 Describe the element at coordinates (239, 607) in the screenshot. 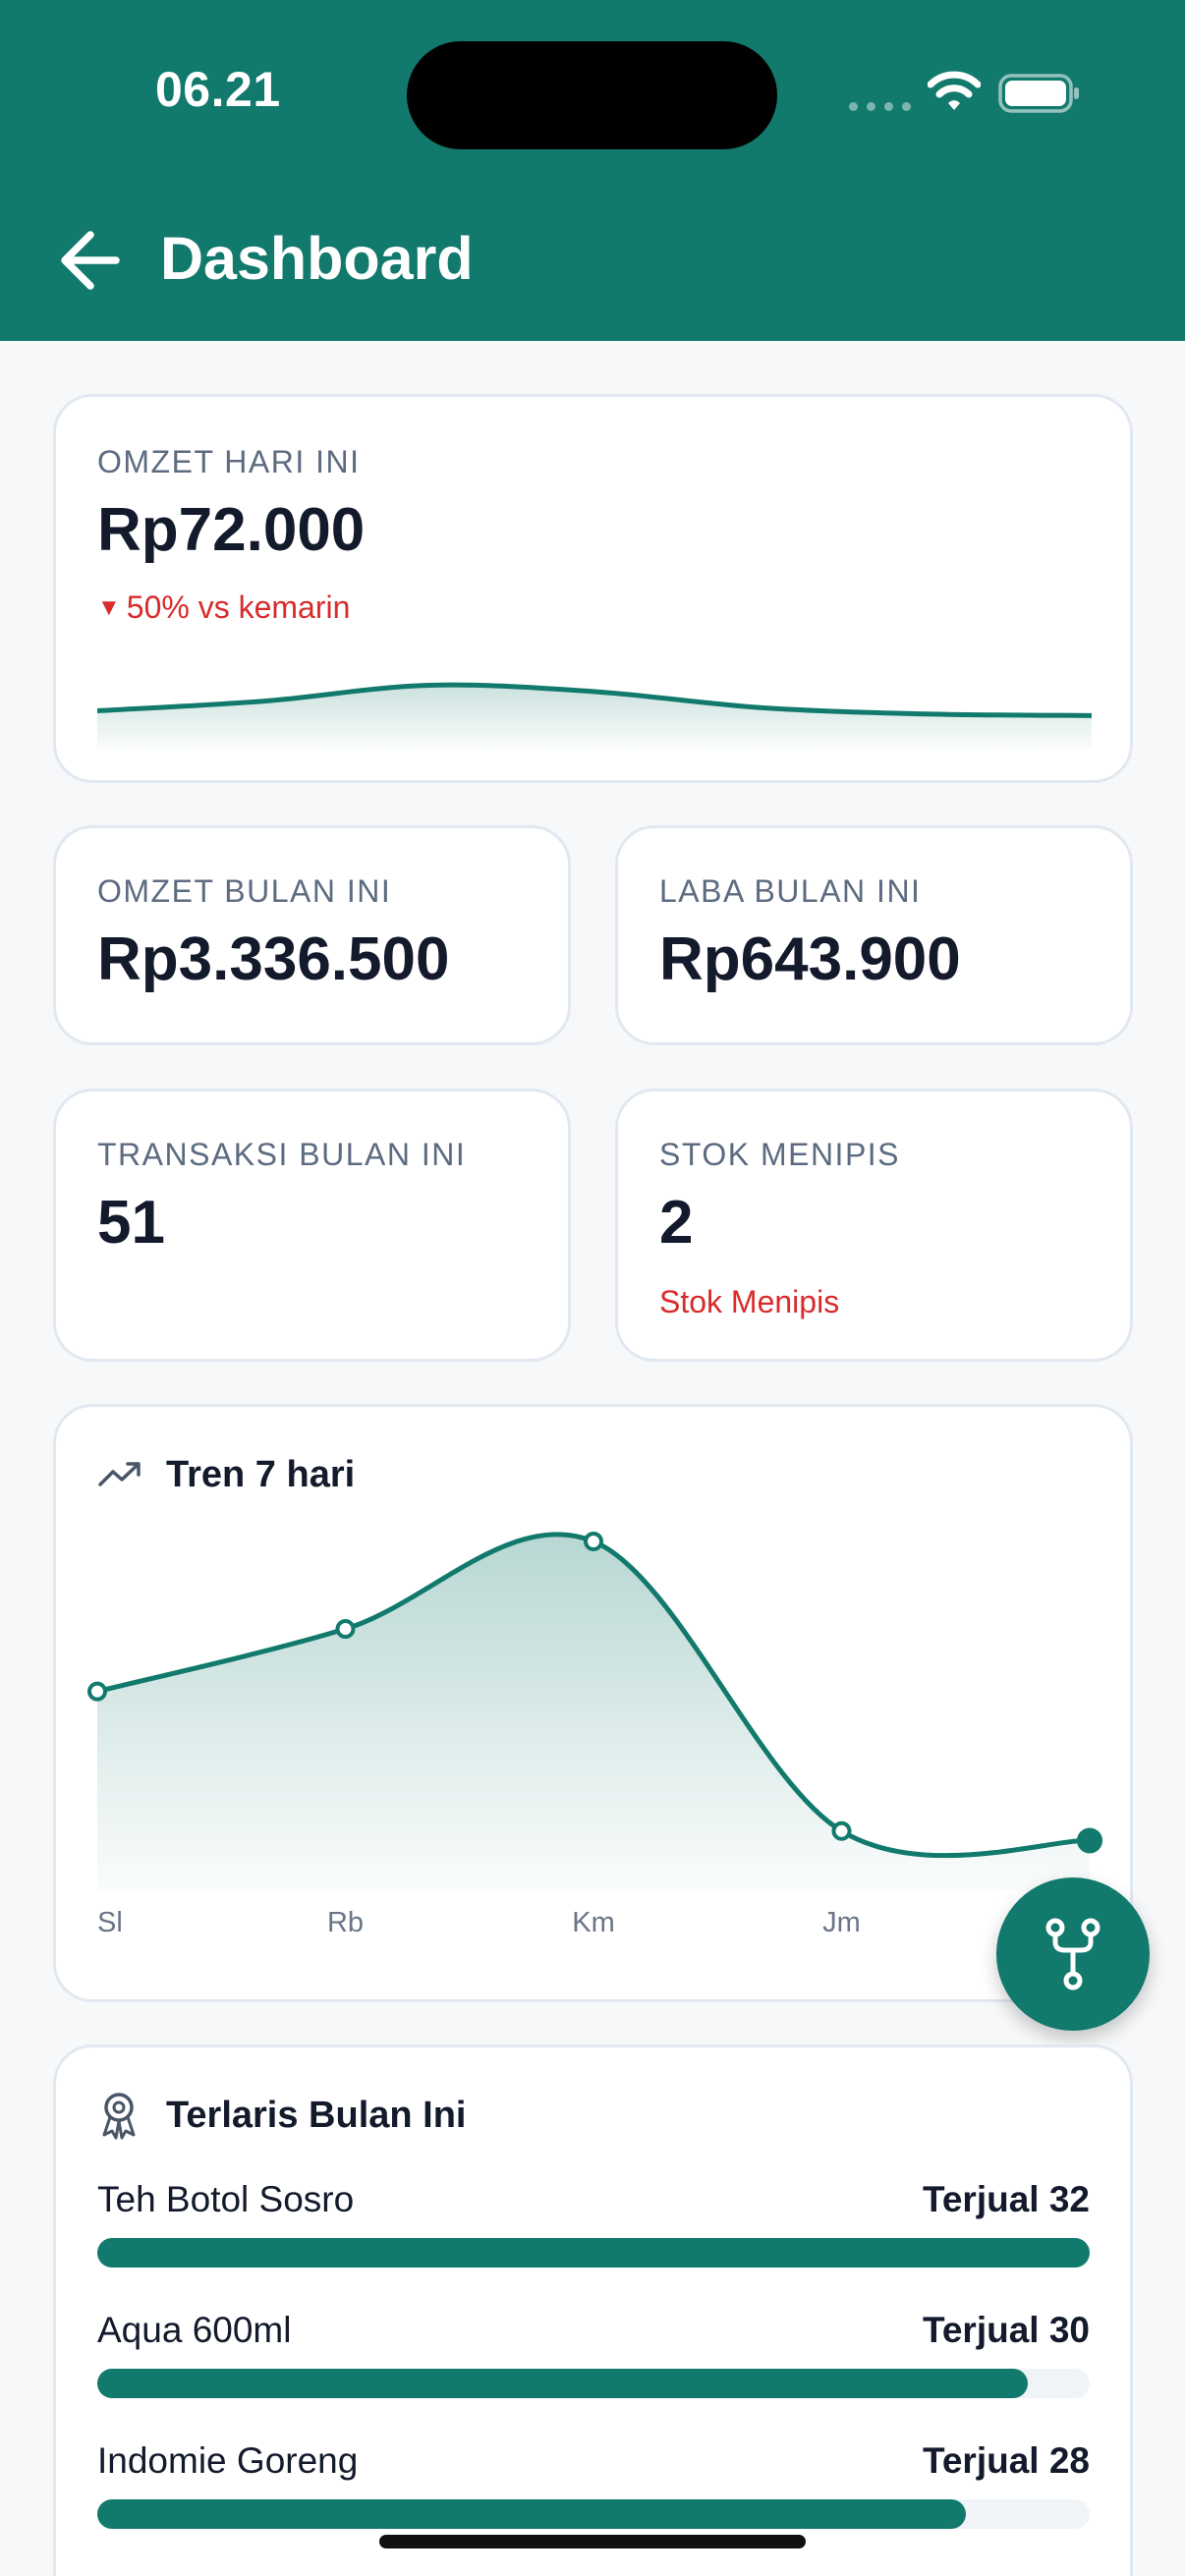

I see `today-revenue-change-text: 50% vs kemarin` at that location.